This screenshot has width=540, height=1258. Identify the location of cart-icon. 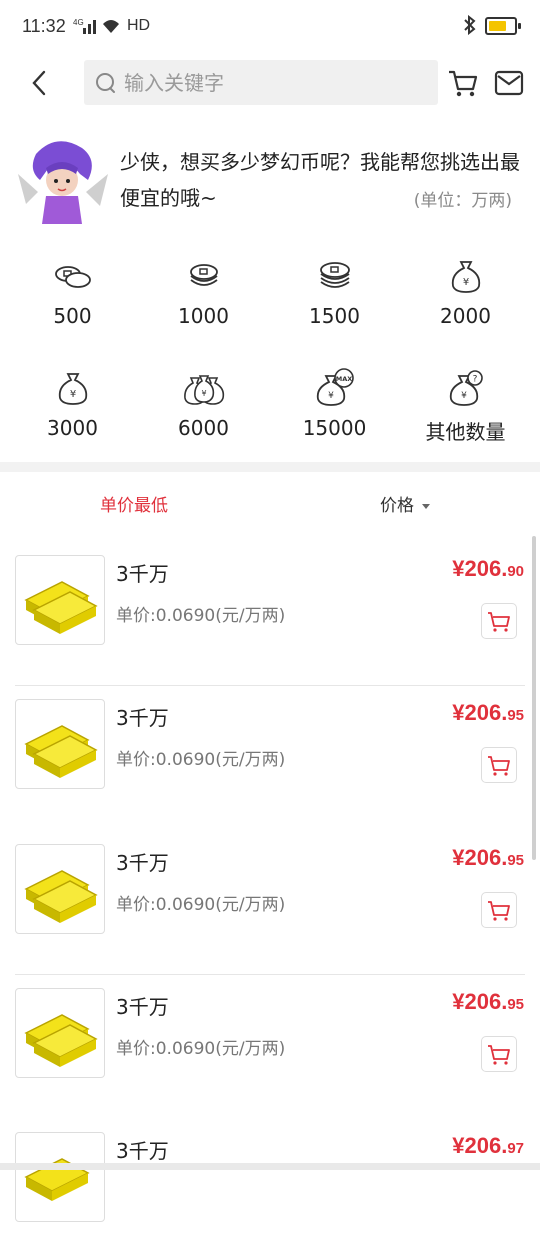
(463, 83).